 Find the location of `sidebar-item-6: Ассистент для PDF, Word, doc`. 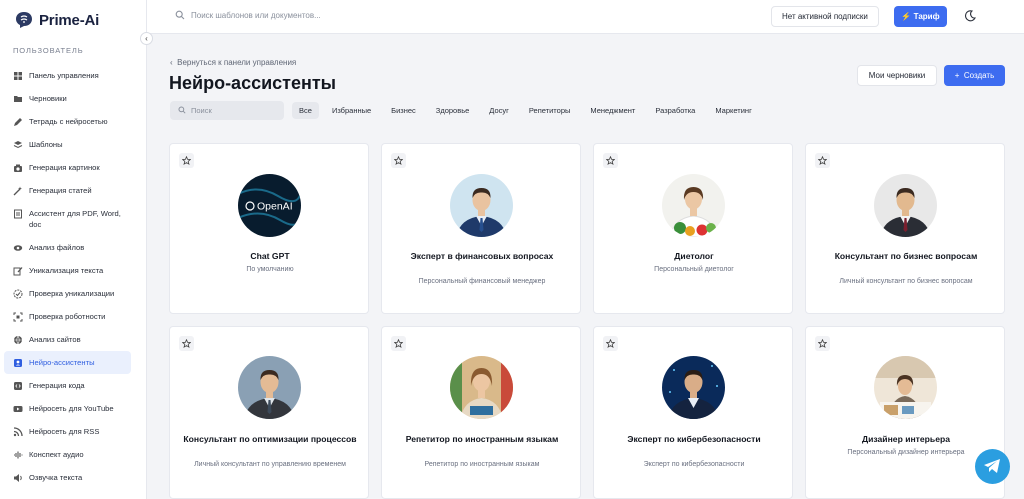

sidebar-item-6: Ассистент для PDF, Word, doc is located at coordinates (67, 219).